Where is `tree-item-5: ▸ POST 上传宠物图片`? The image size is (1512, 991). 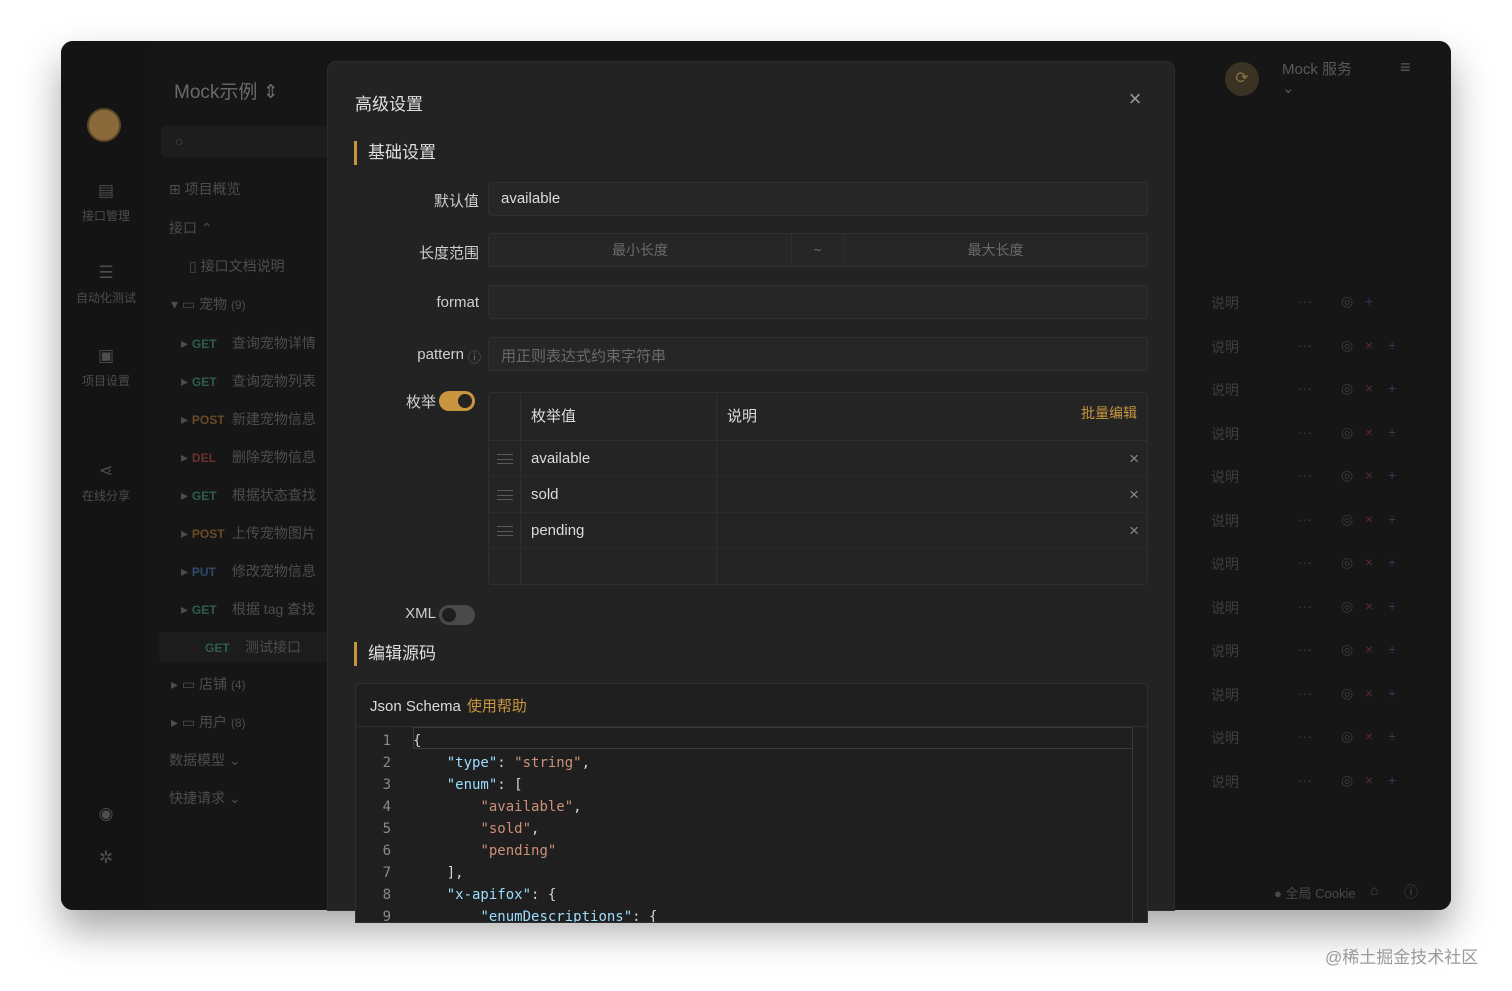 tree-item-5: ▸ POST 上传宠物图片 is located at coordinates (240, 533).